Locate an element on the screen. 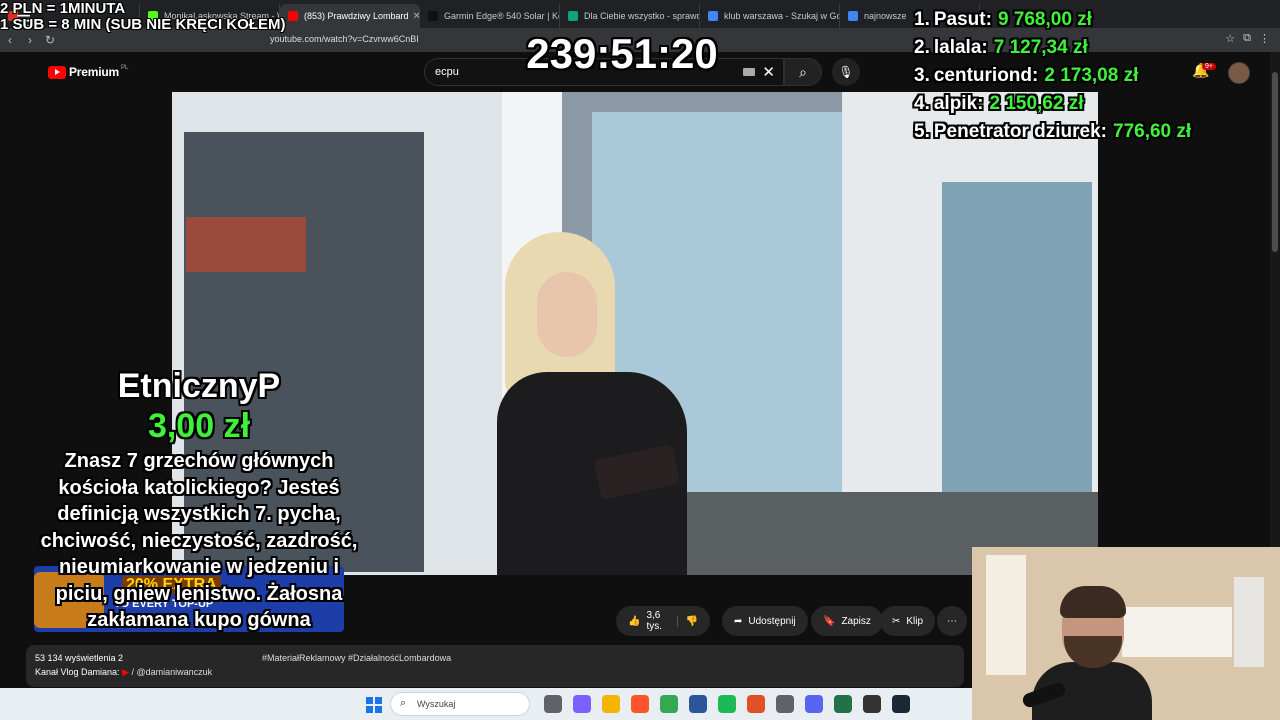 Image resolution: width=1280 pixels, height=720 pixels. windows-taskbar: ⌕ Wyszukaj is located at coordinates (486, 704).